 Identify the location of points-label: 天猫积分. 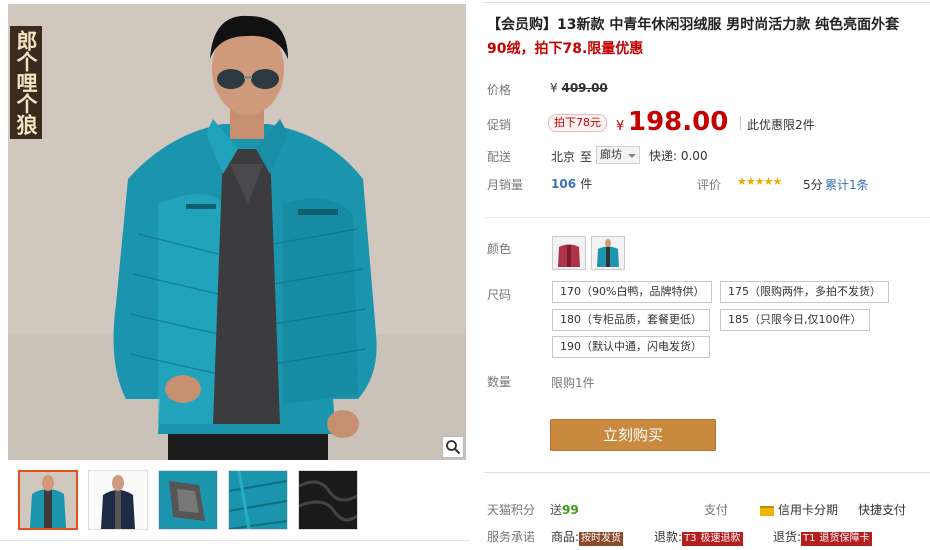
(511, 510).